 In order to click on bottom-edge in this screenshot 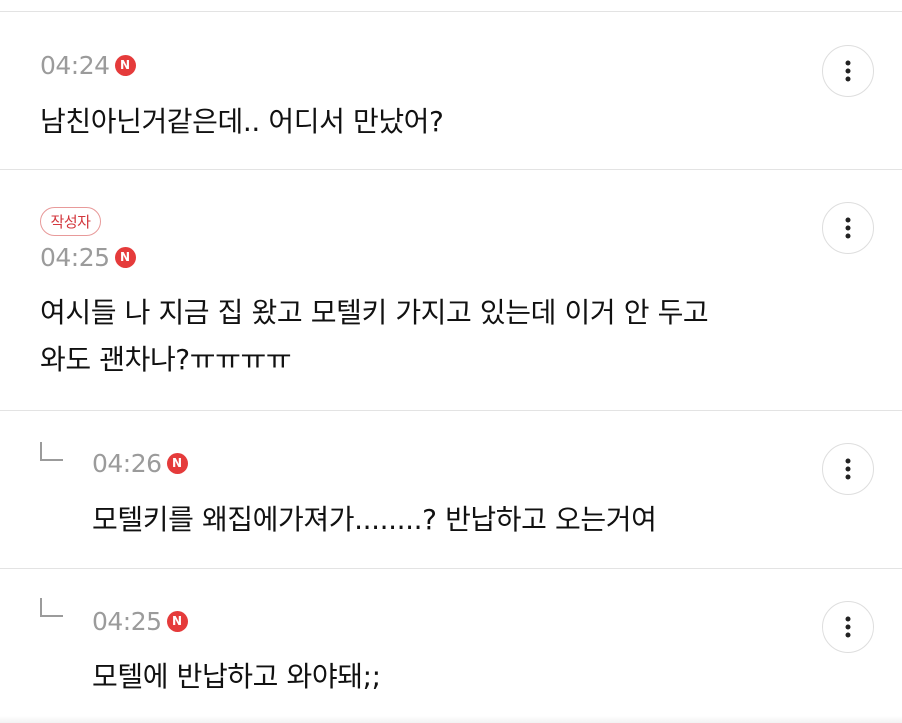, I will do `click(451, 719)`.